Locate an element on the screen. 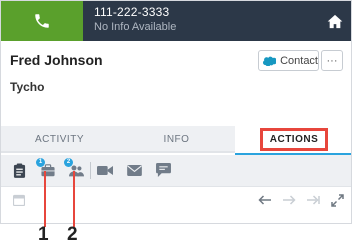  back-button is located at coordinates (265, 200).